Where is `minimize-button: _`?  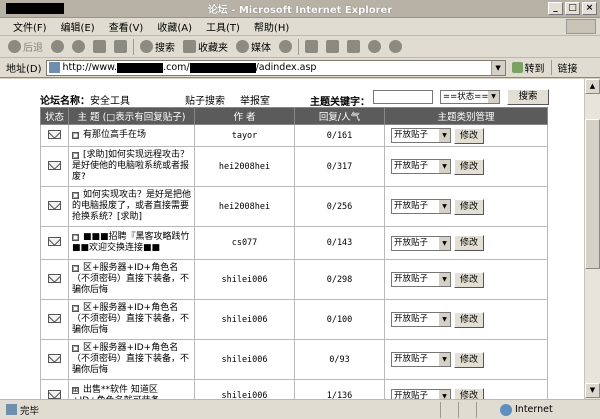 minimize-button: _ is located at coordinates (555, 8).